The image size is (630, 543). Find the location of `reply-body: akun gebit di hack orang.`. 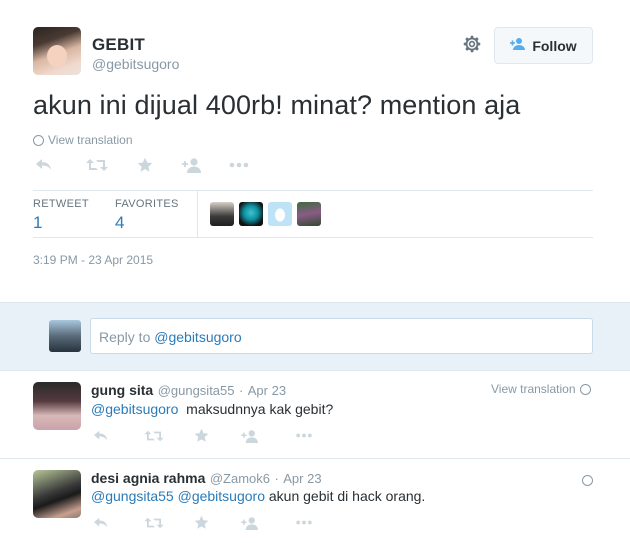

reply-body: akun gebit di hack orang. is located at coordinates (345, 496).